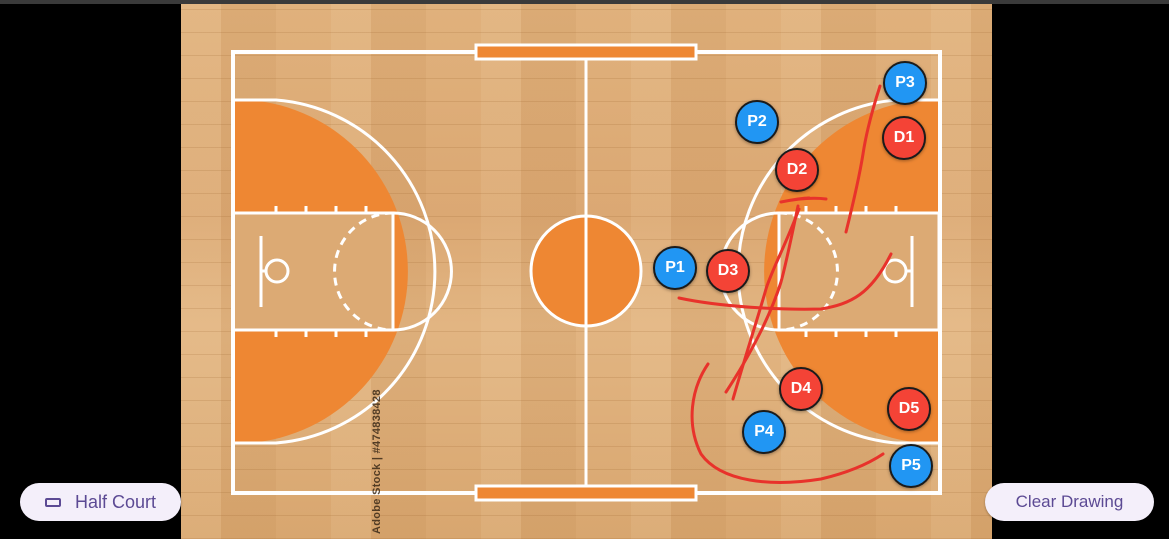 This screenshot has width=1169, height=539. What do you see at coordinates (757, 122) in the screenshot?
I see `player-p2: P2` at bounding box center [757, 122].